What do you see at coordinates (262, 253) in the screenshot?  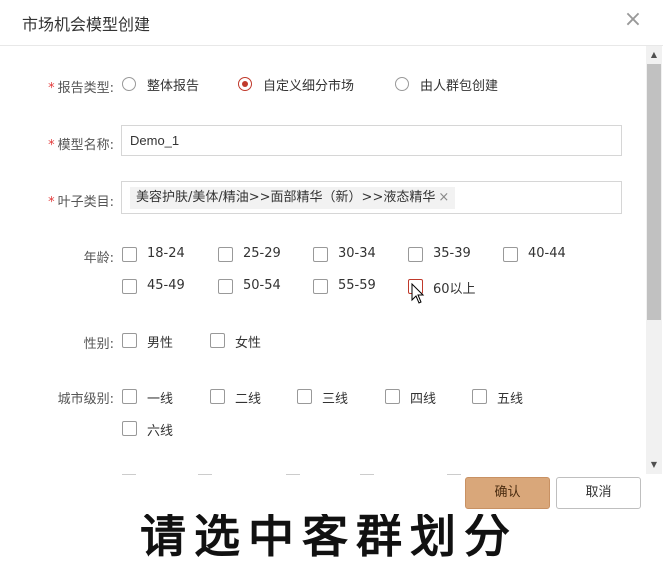 I see `age-option-label: 25-29` at bounding box center [262, 253].